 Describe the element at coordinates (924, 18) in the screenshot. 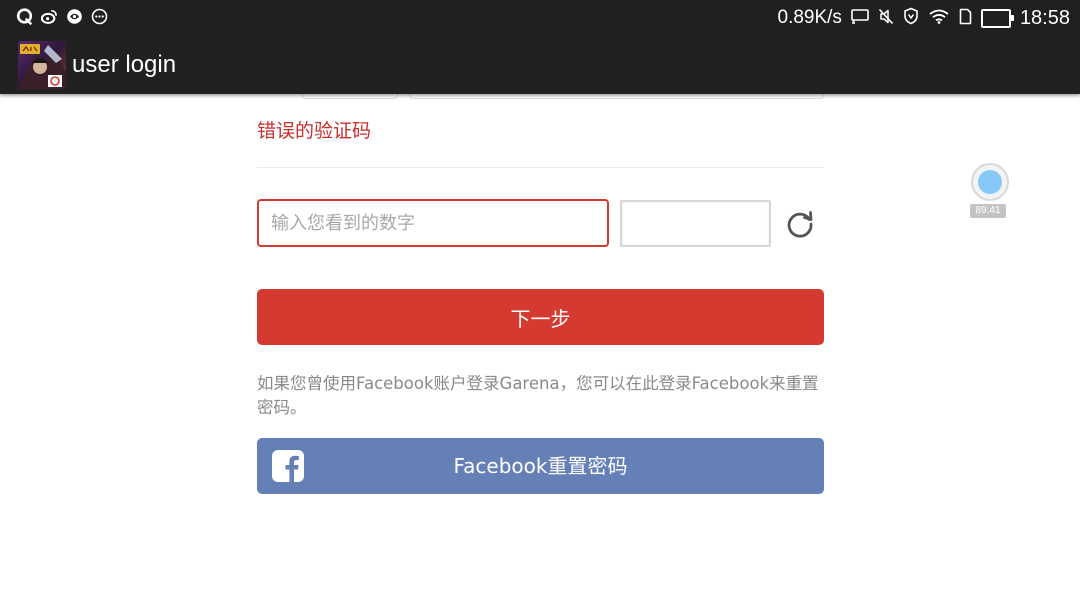

I see `system-indicators: 0.89K/s 18:58` at that location.